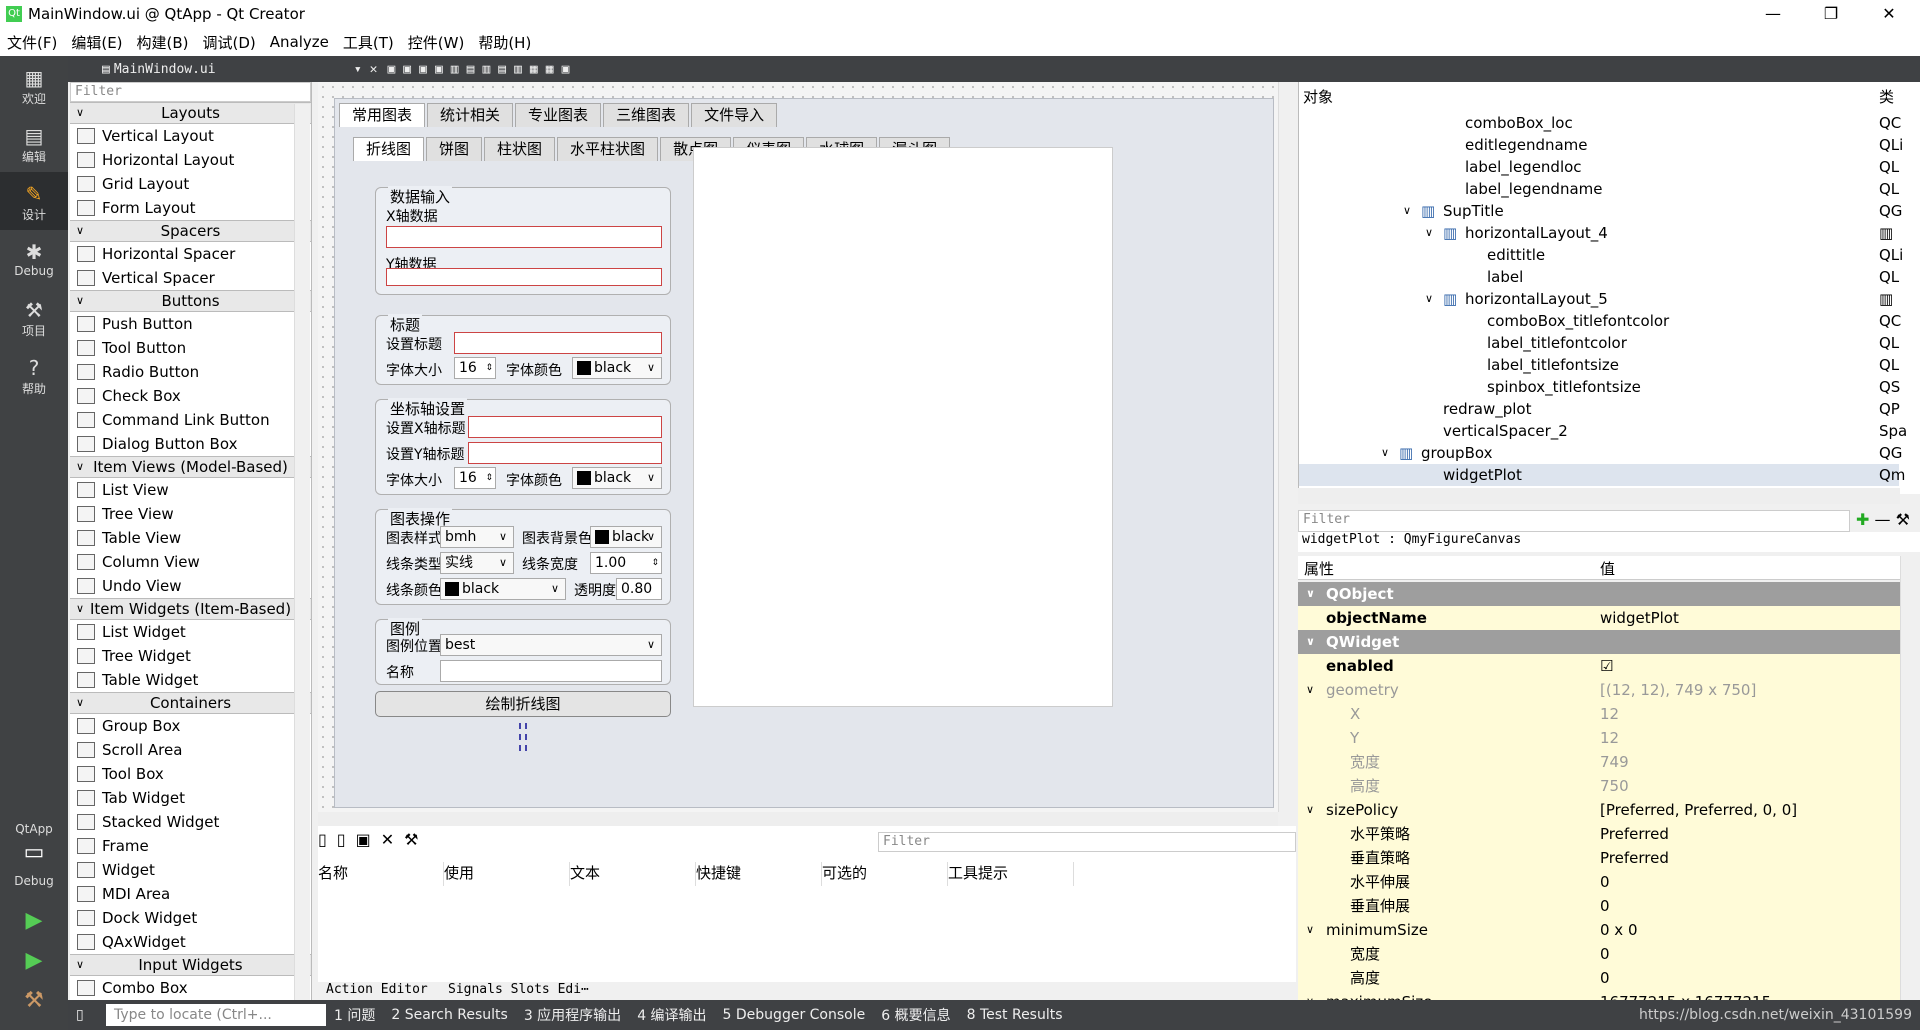  What do you see at coordinates (374, 69) in the screenshot?
I see `close-document-icon: ✕` at bounding box center [374, 69].